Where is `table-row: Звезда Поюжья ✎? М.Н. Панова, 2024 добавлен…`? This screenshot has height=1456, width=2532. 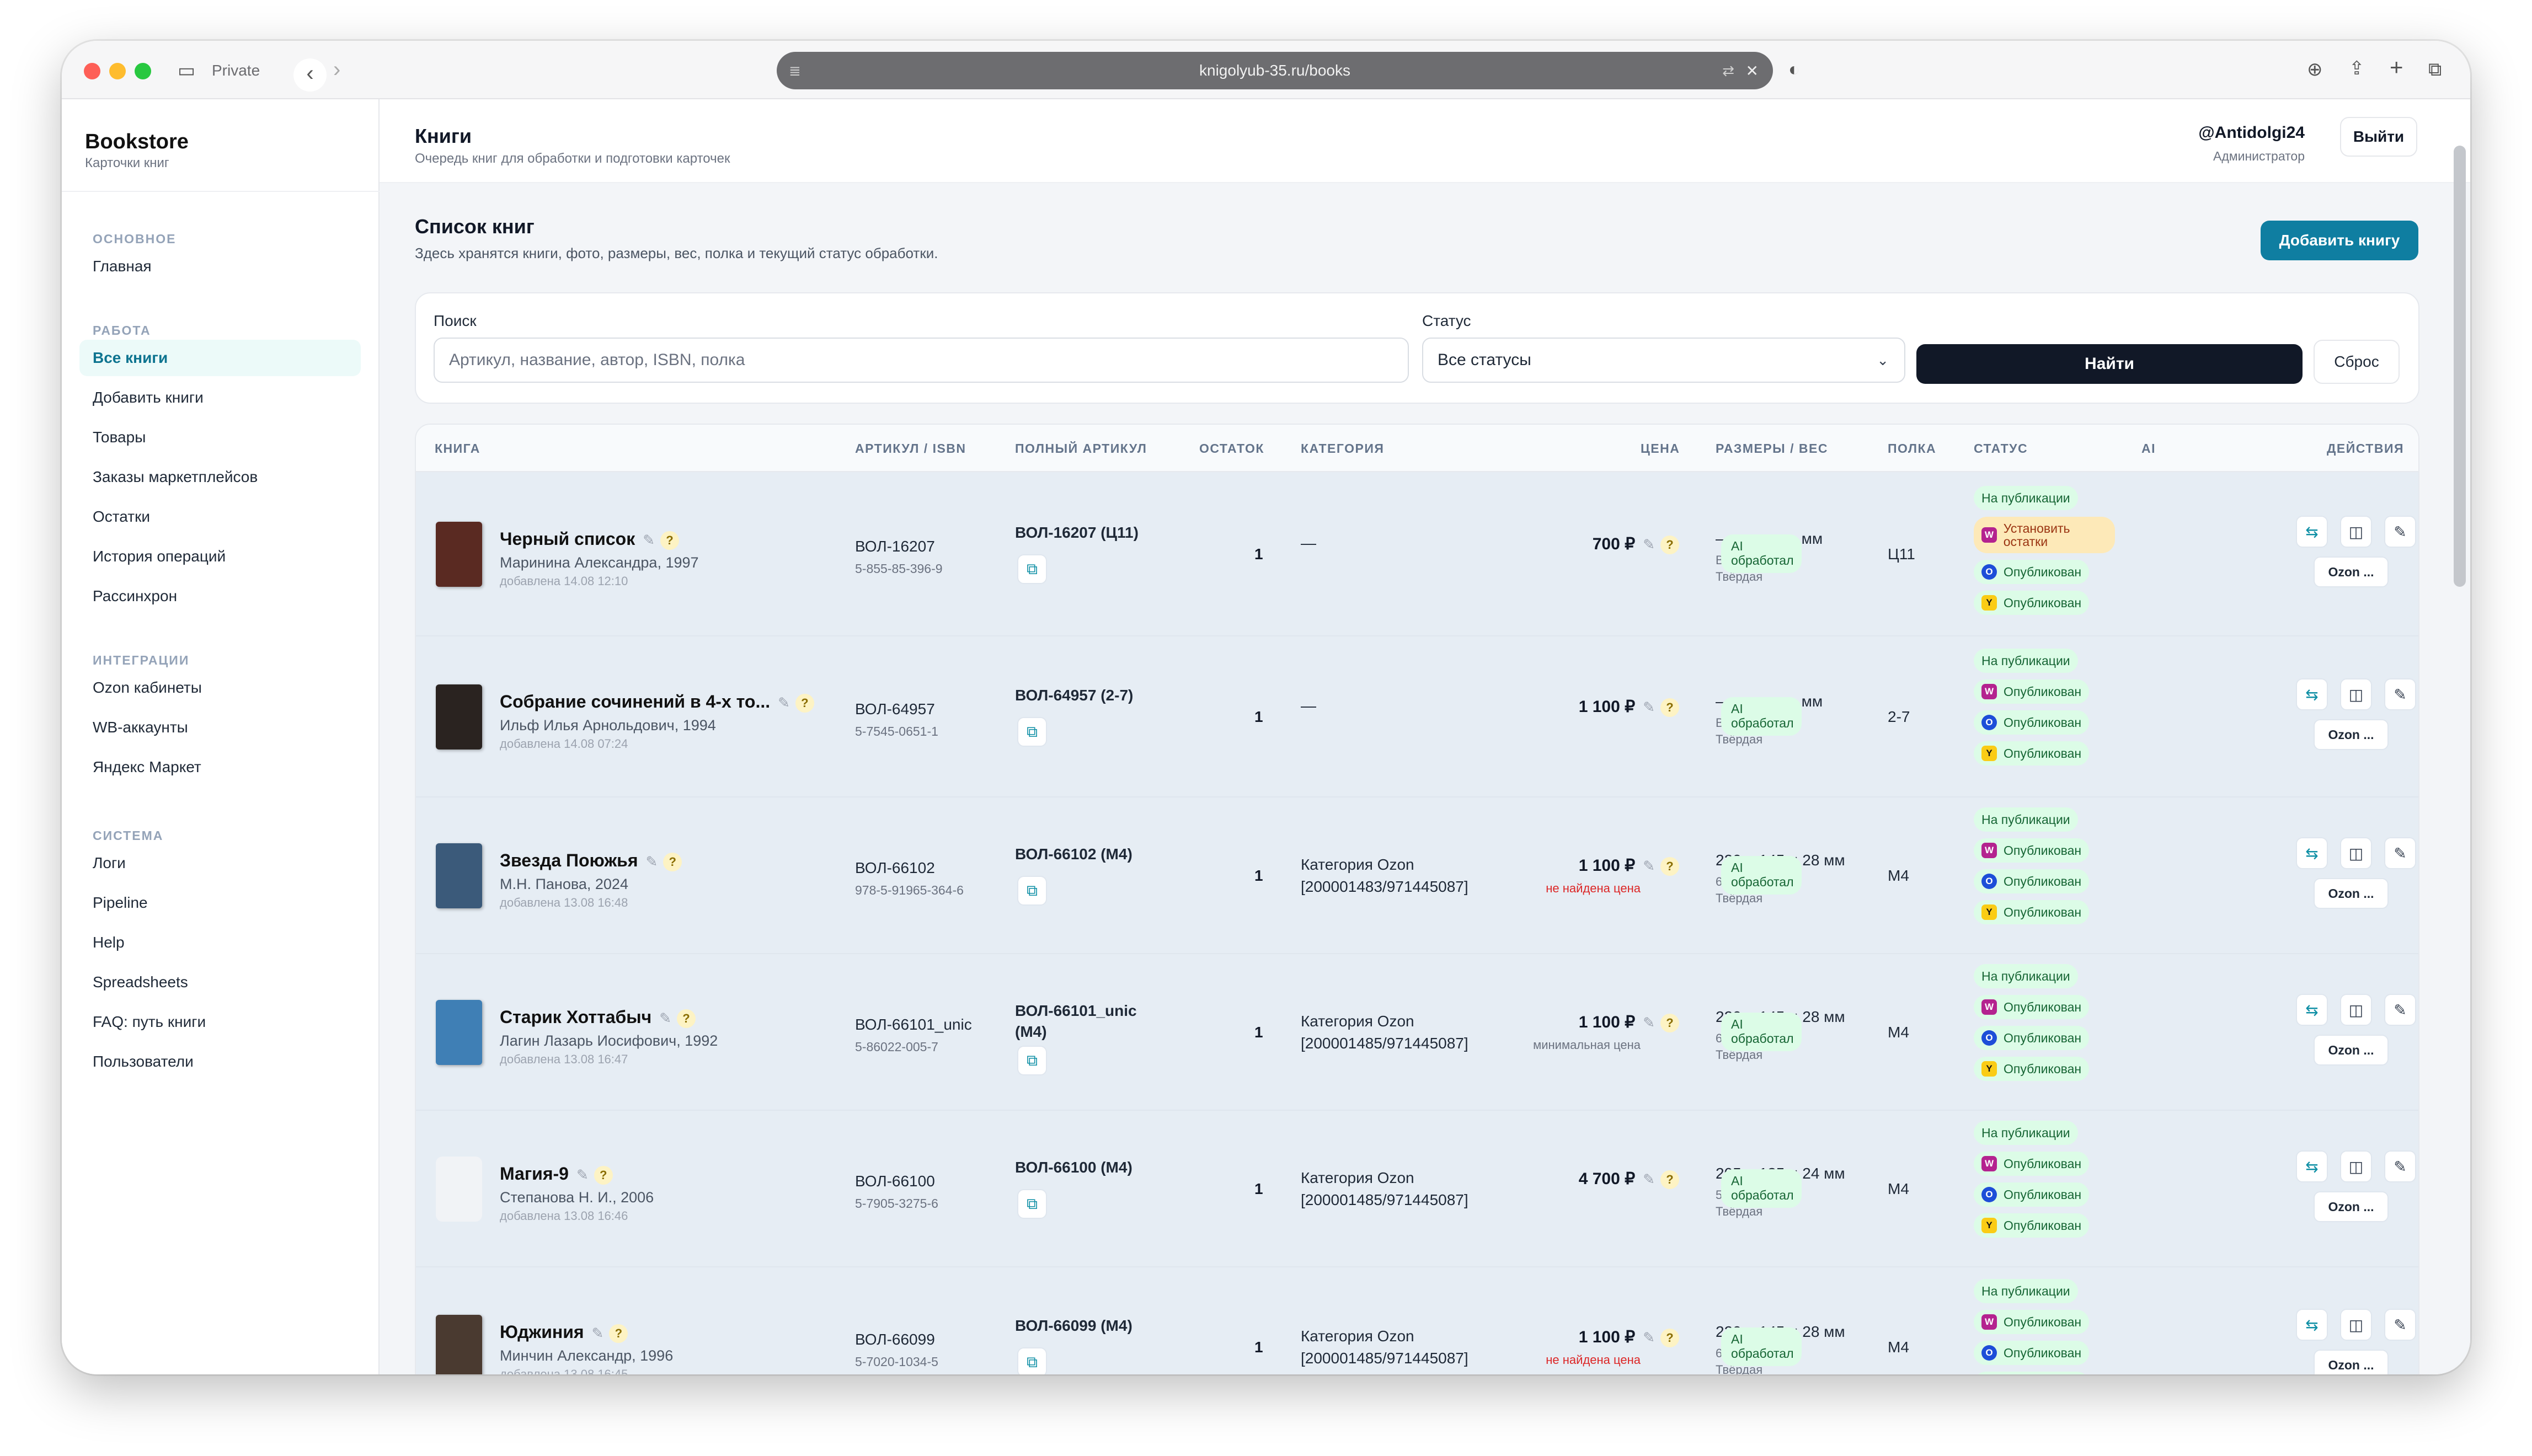 table-row: Звезда Поюжья ✎? М.Н. Панова, 2024 добавлен… is located at coordinates (1417, 875).